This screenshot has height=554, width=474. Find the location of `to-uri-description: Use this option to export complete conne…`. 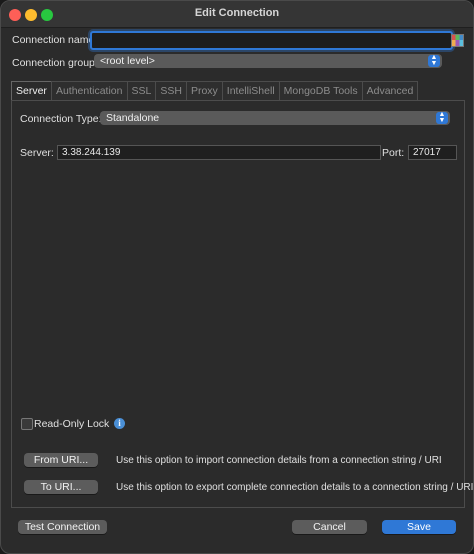

to-uri-description: Use this option to export complete conne… is located at coordinates (295, 487).